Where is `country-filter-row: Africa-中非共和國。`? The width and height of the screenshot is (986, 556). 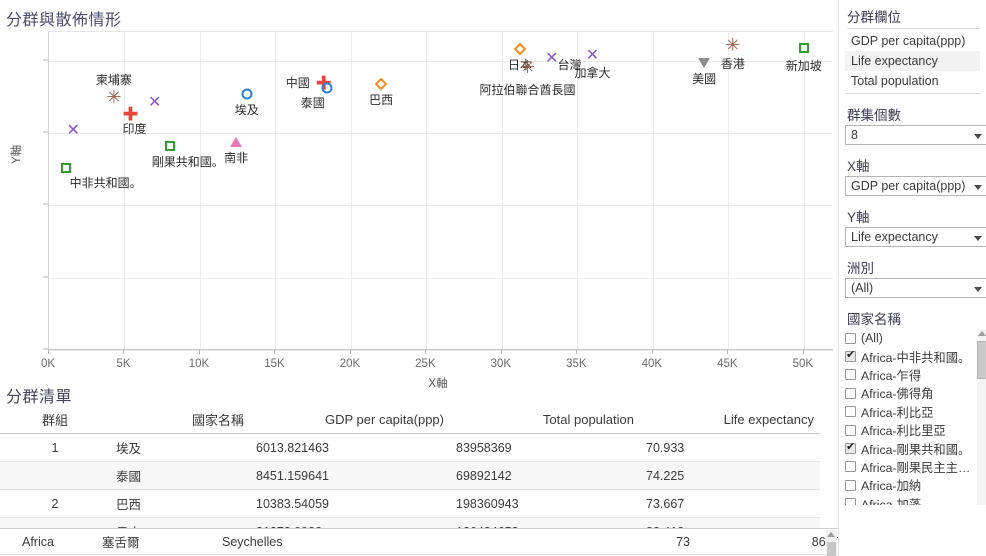 country-filter-row: Africa-中非共和國。 is located at coordinates (915, 356).